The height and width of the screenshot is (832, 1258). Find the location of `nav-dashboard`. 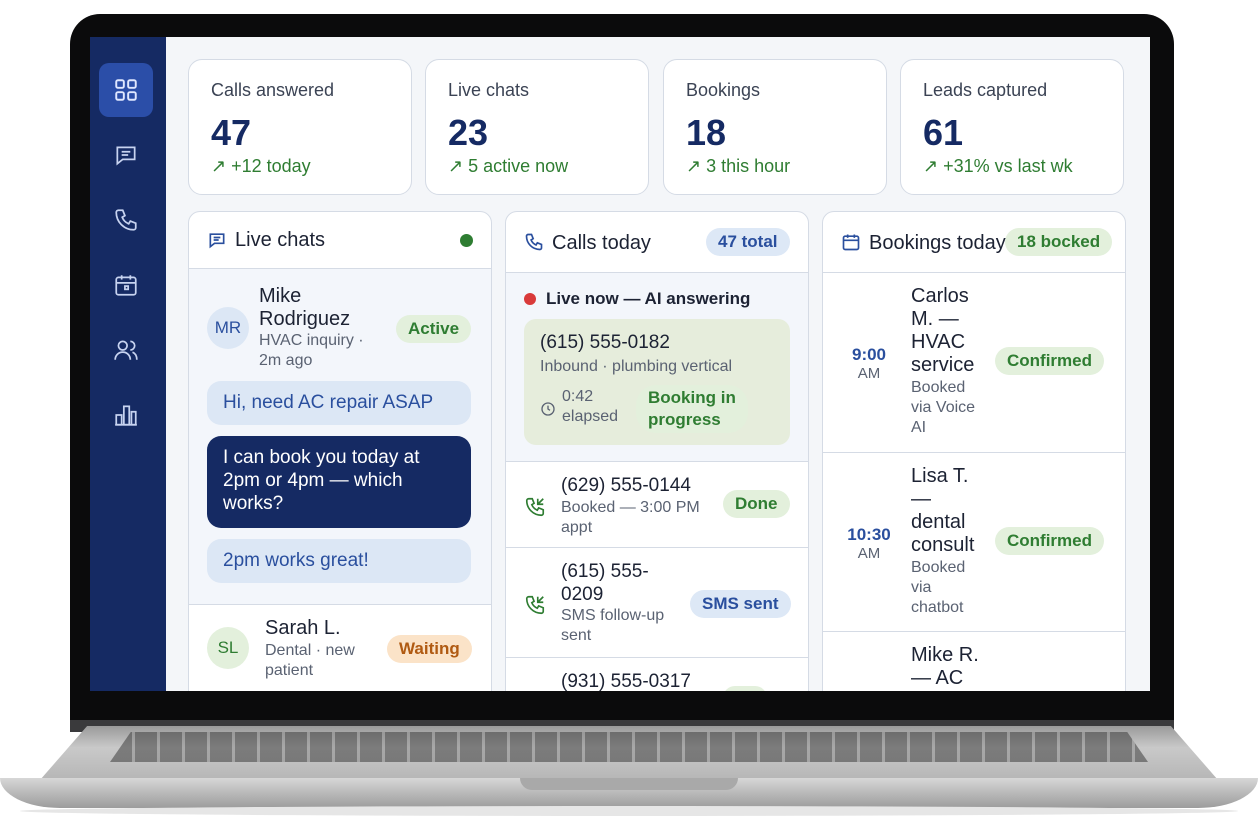

nav-dashboard is located at coordinates (126, 90).